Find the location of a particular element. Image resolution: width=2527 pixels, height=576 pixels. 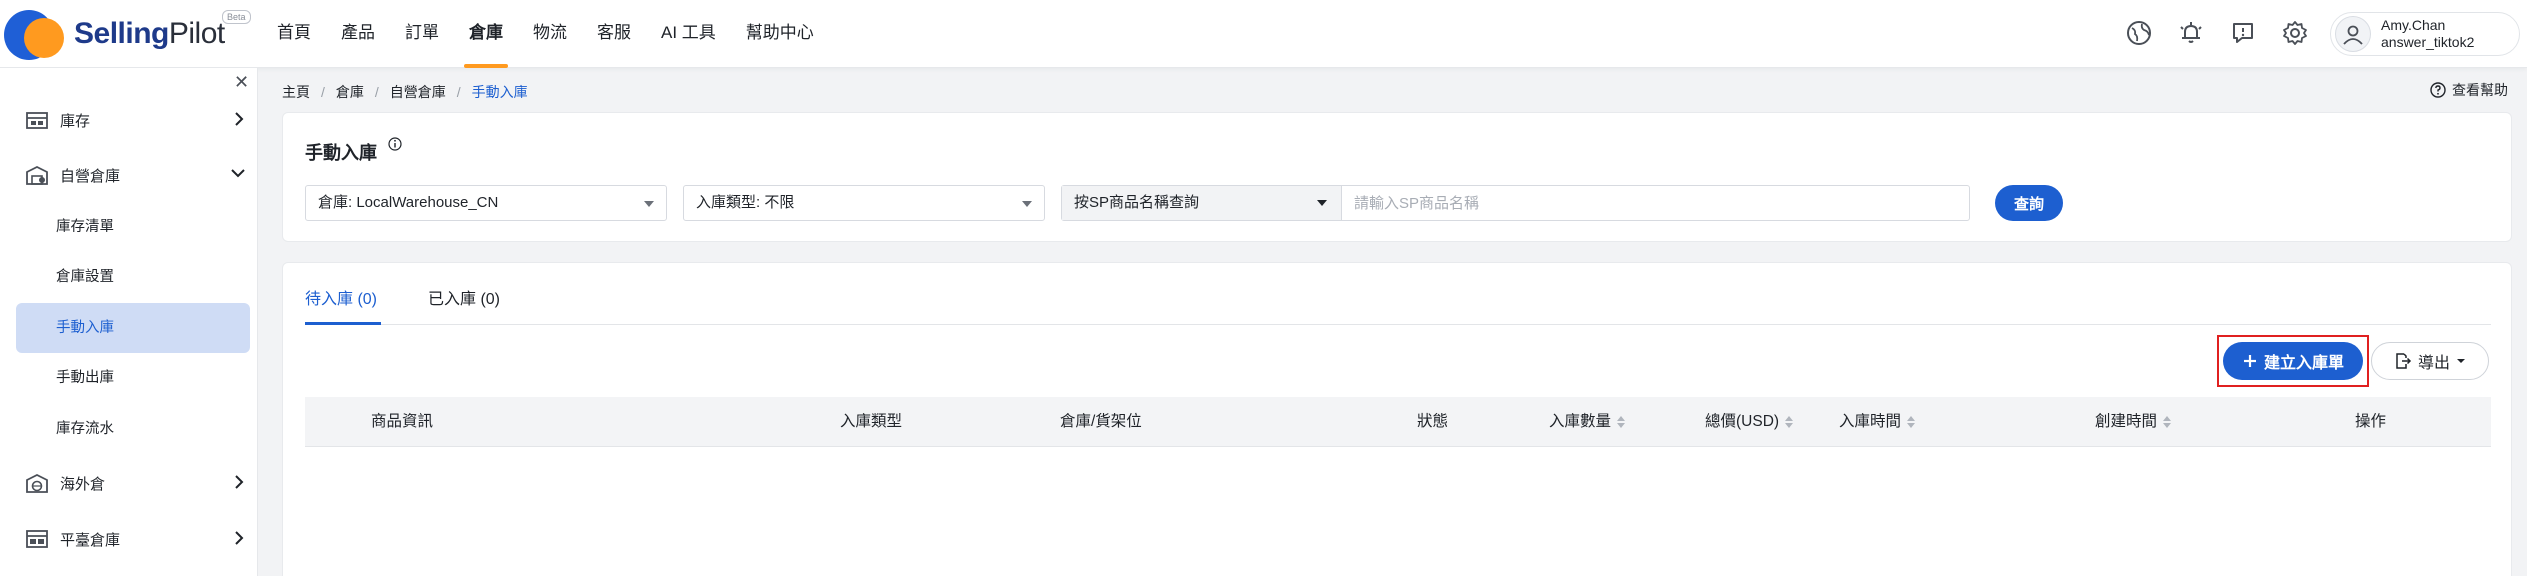

column-inbound-time: 入庫時間 is located at coordinates (1877, 422).